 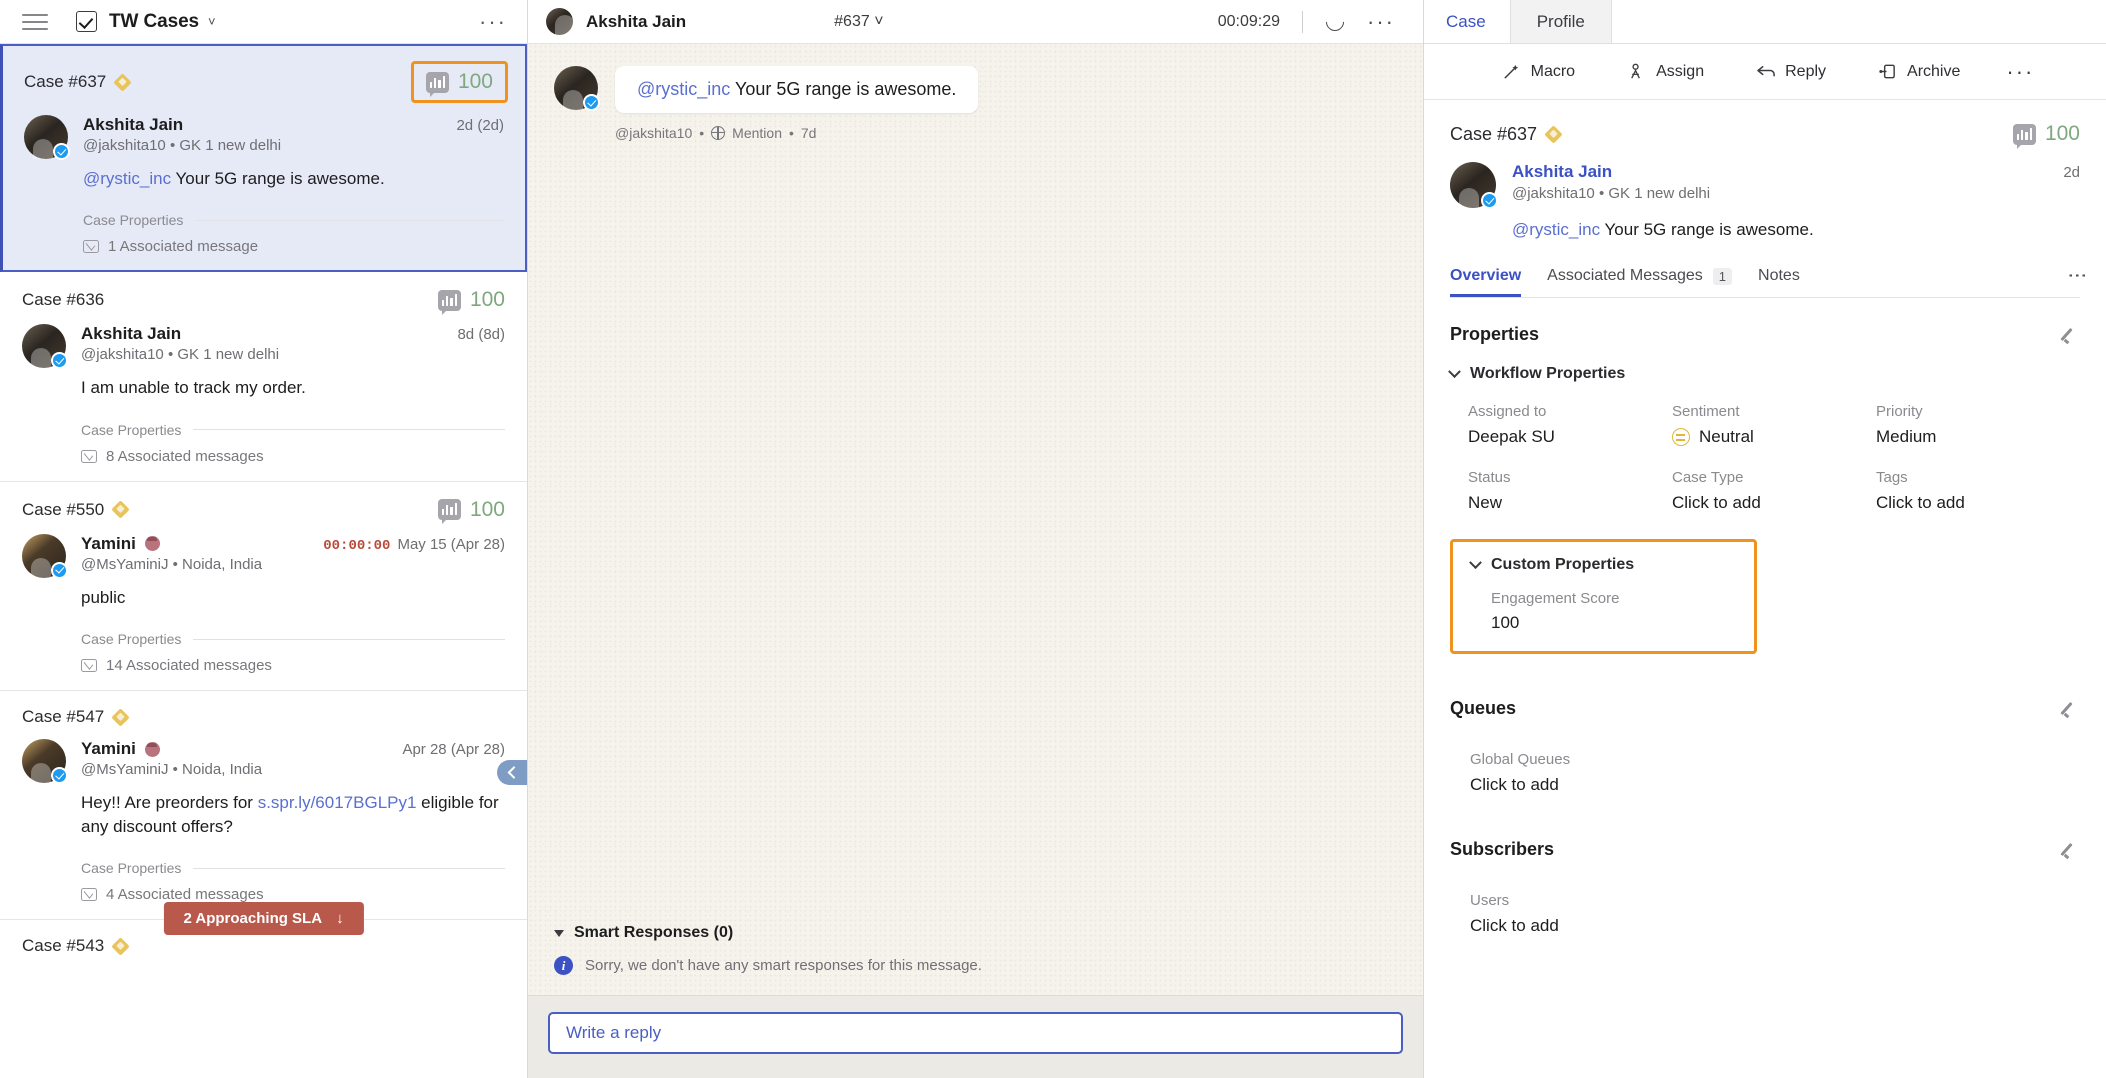 What do you see at coordinates (975, 933) in the screenshot?
I see `smart-responses-toggle: Smart Responses (0)` at bounding box center [975, 933].